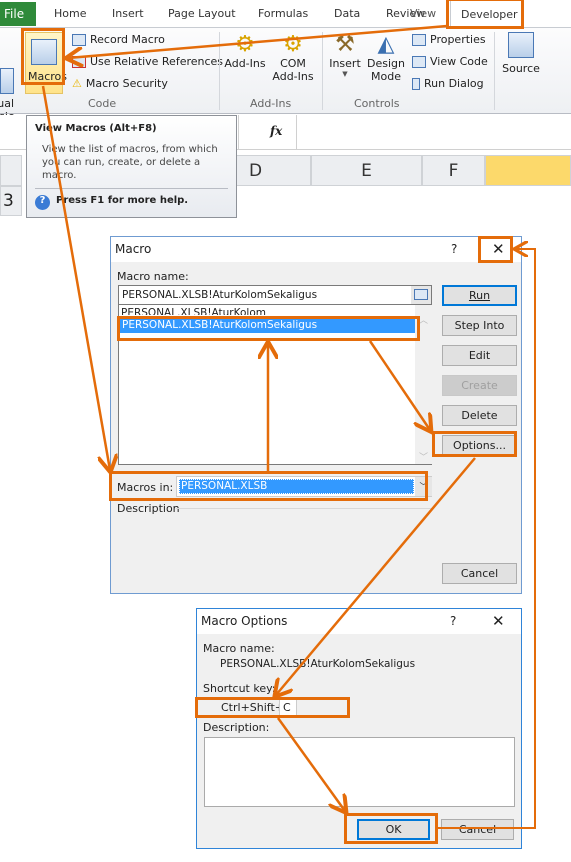 This screenshot has height=862, width=571. Describe the element at coordinates (419, 62) in the screenshot. I see `view-code-icon` at that location.